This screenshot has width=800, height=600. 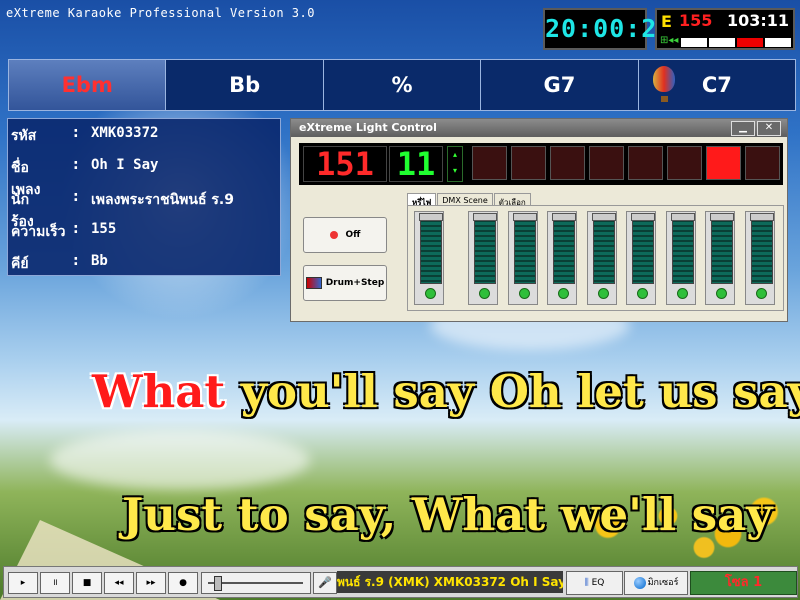 What do you see at coordinates (663, 84) in the screenshot?
I see `balloon-icon` at bounding box center [663, 84].